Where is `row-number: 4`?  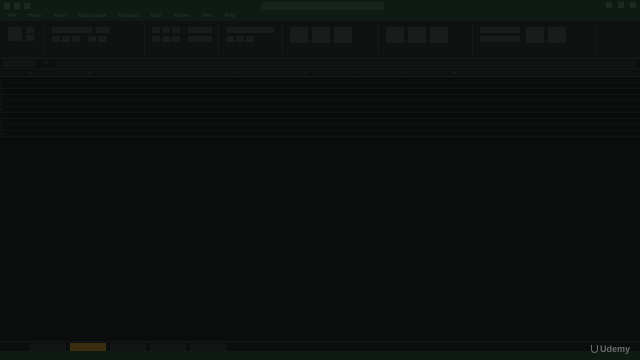 row-number: 4 is located at coordinates (3, 97).